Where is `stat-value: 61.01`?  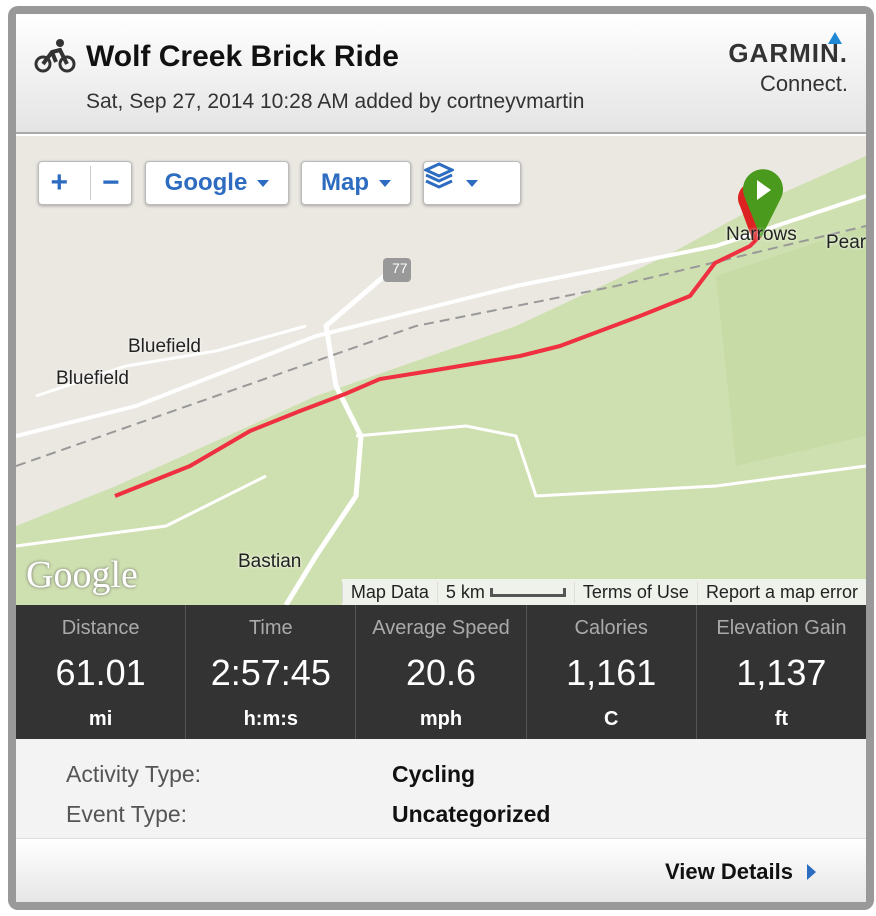 stat-value: 61.01 is located at coordinates (100, 672).